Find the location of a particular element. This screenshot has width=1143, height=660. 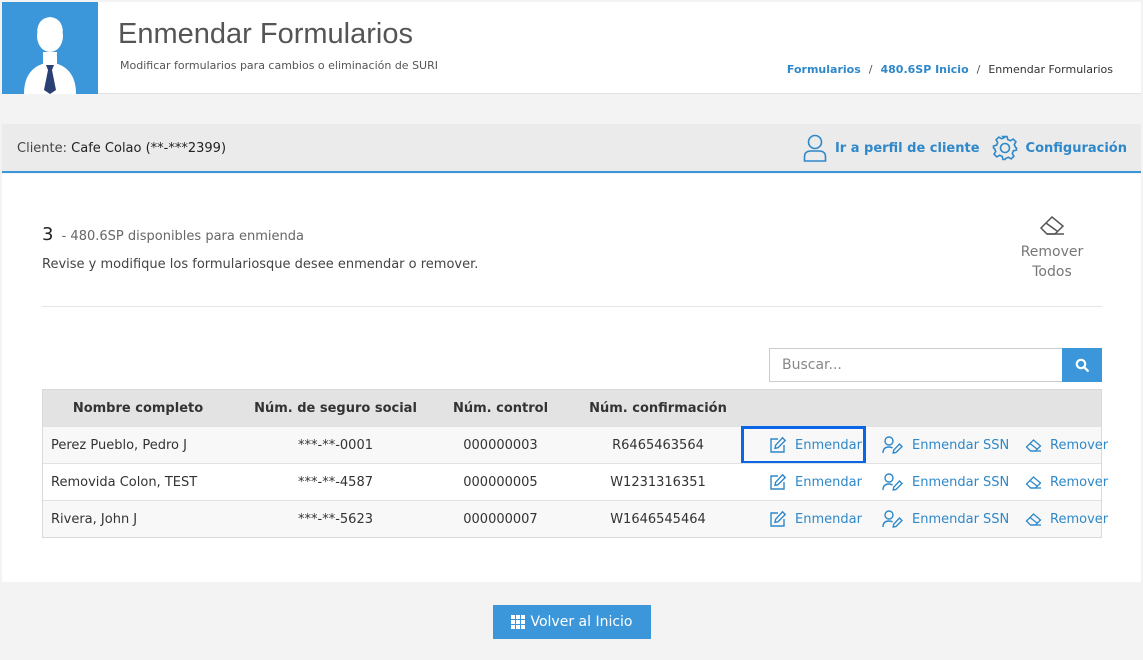

cell-name: Removida Colon, TEST is located at coordinates (124, 482).